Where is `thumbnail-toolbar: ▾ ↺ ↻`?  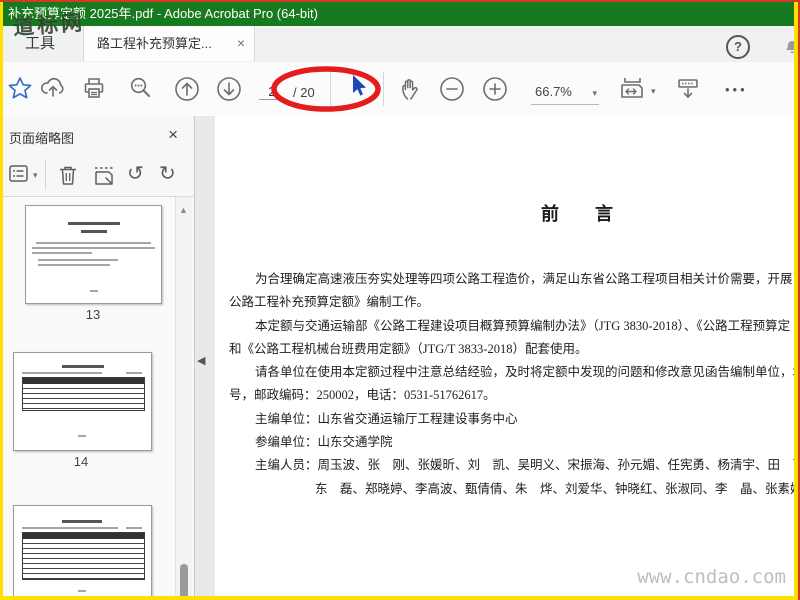
thumbnail-toolbar: ▾ ↺ ↻ is located at coordinates (98, 175).